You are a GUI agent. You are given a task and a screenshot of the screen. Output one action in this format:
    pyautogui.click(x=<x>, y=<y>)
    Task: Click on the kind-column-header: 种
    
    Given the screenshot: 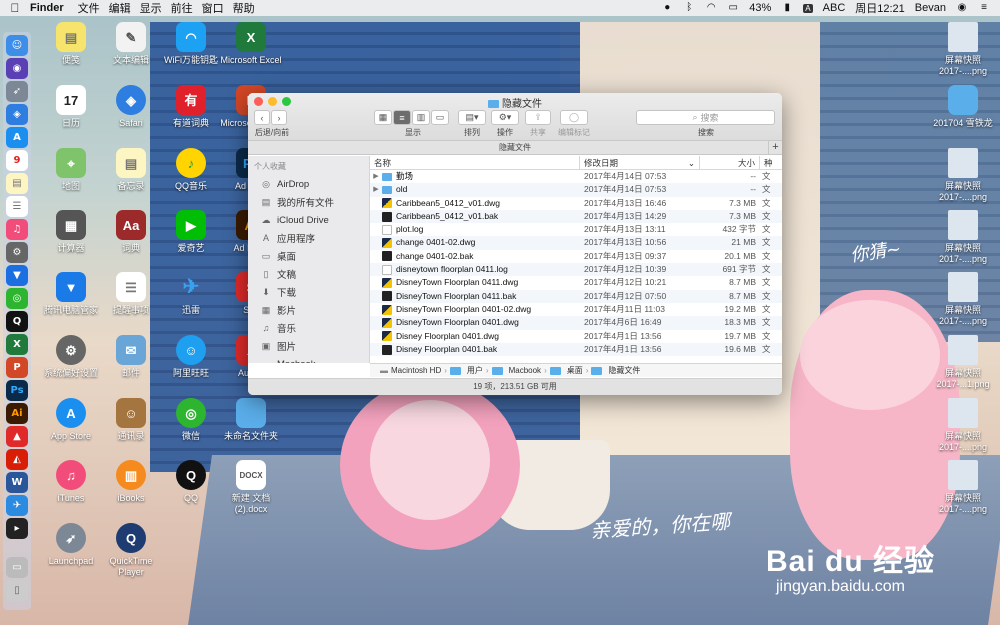 What is the action you would take?
    pyautogui.click(x=766, y=162)
    